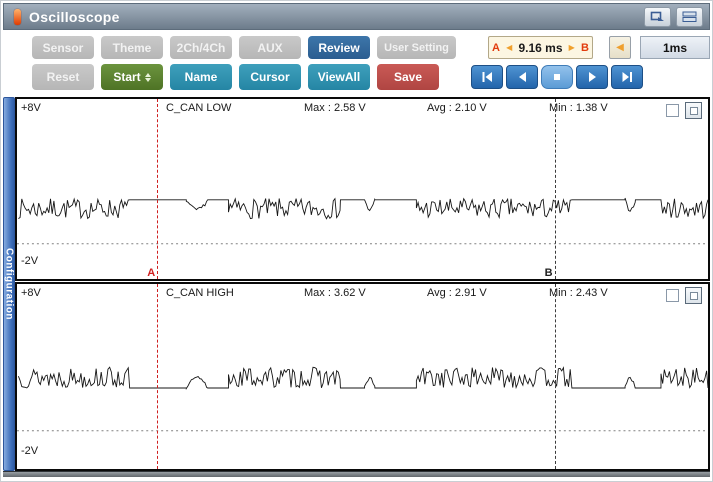 Image resolution: width=713 pixels, height=482 pixels. What do you see at coordinates (356, 474) in the screenshot?
I see `window-bottom-edge` at bounding box center [356, 474].